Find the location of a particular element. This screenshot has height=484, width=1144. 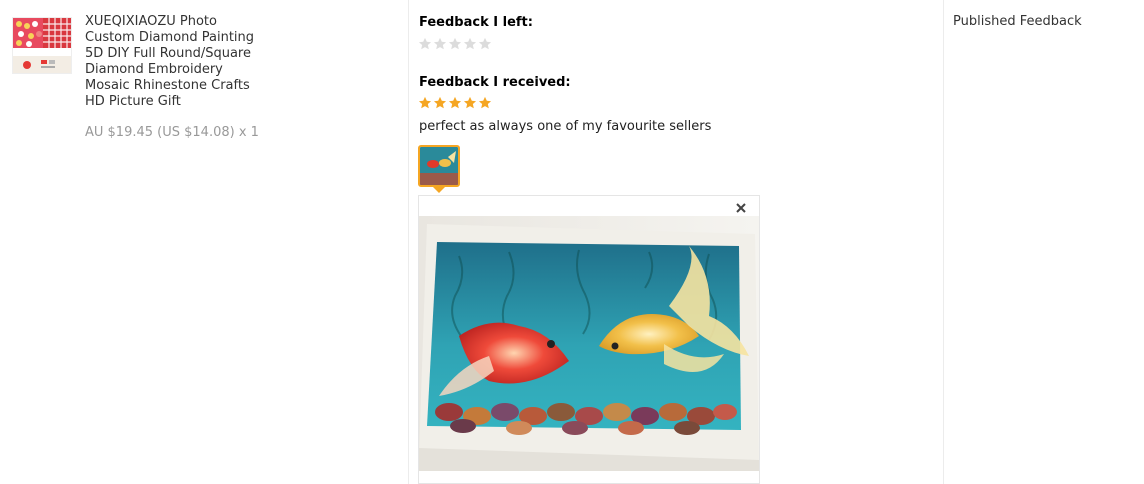

feedback-photo-thumbnail is located at coordinates (439, 166).